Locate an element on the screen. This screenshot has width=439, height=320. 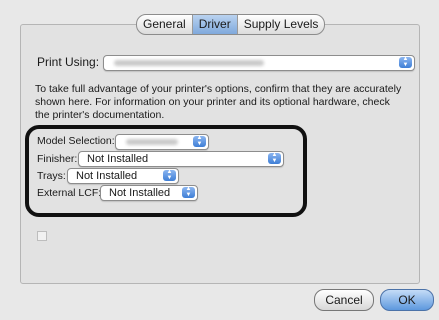
trays-popup: Not Installed ▲ ▼ is located at coordinates (123, 176).